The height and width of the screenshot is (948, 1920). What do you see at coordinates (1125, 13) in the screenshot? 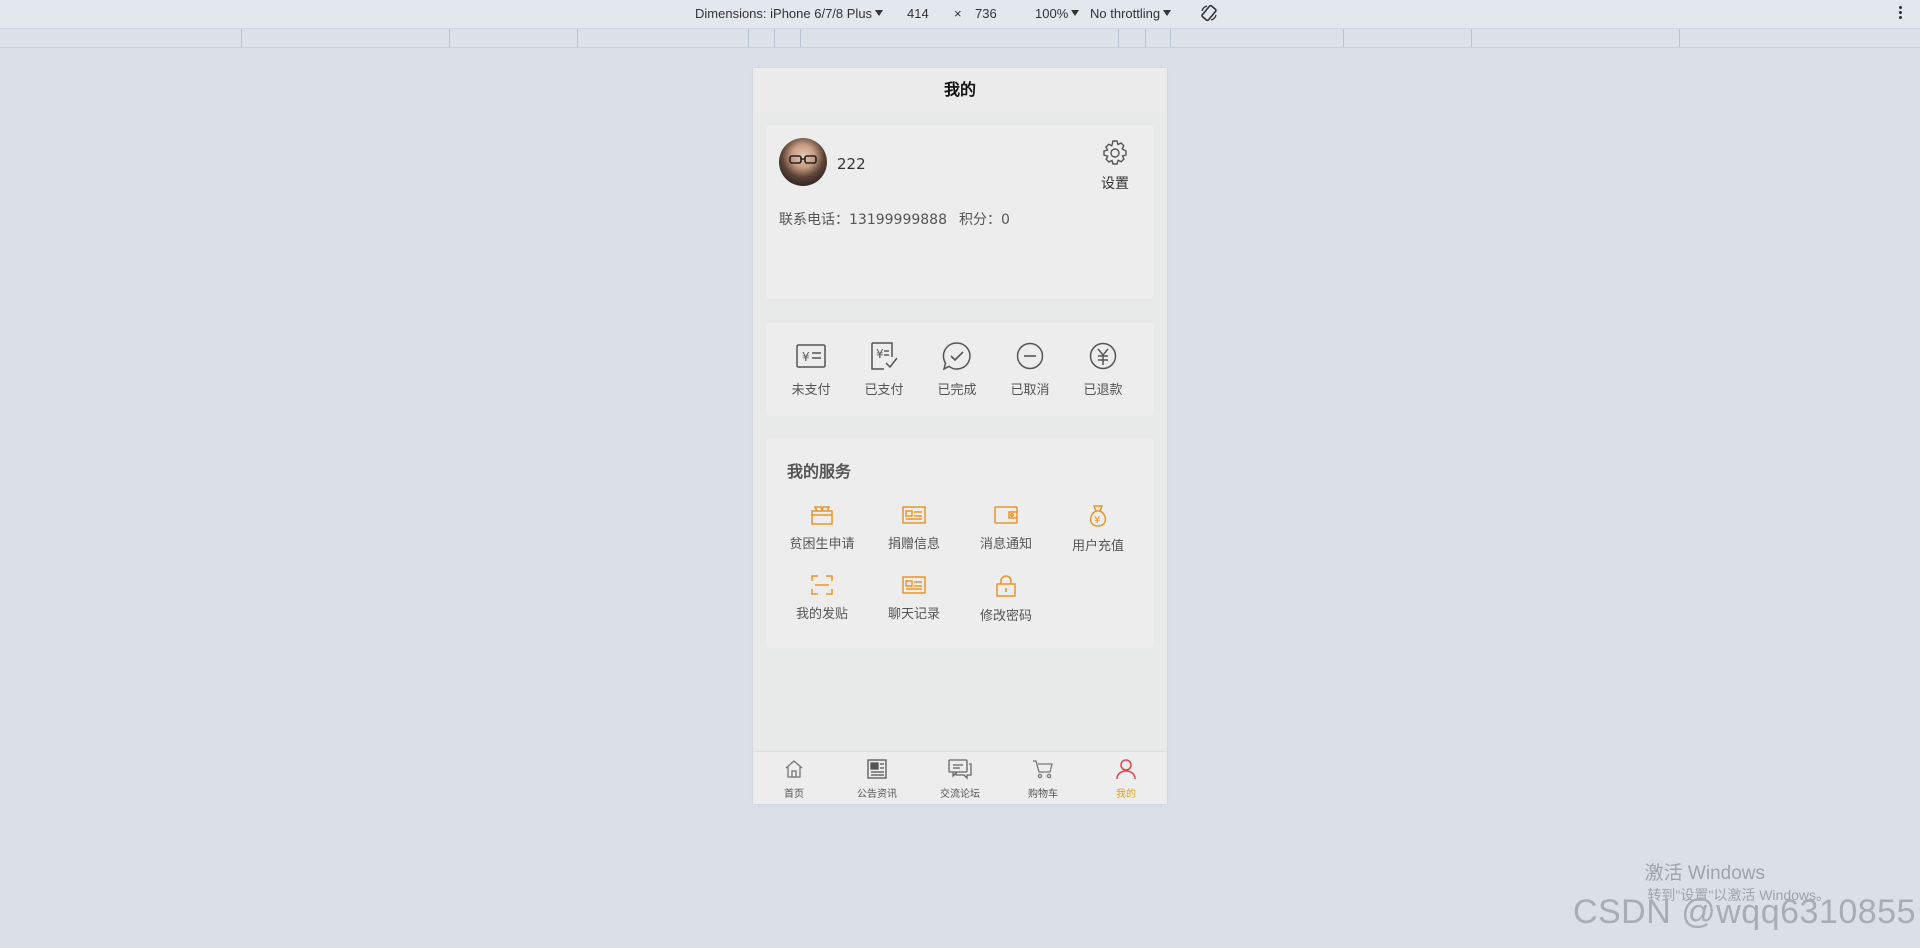
I see `throttling-label: No throttling` at bounding box center [1125, 13].